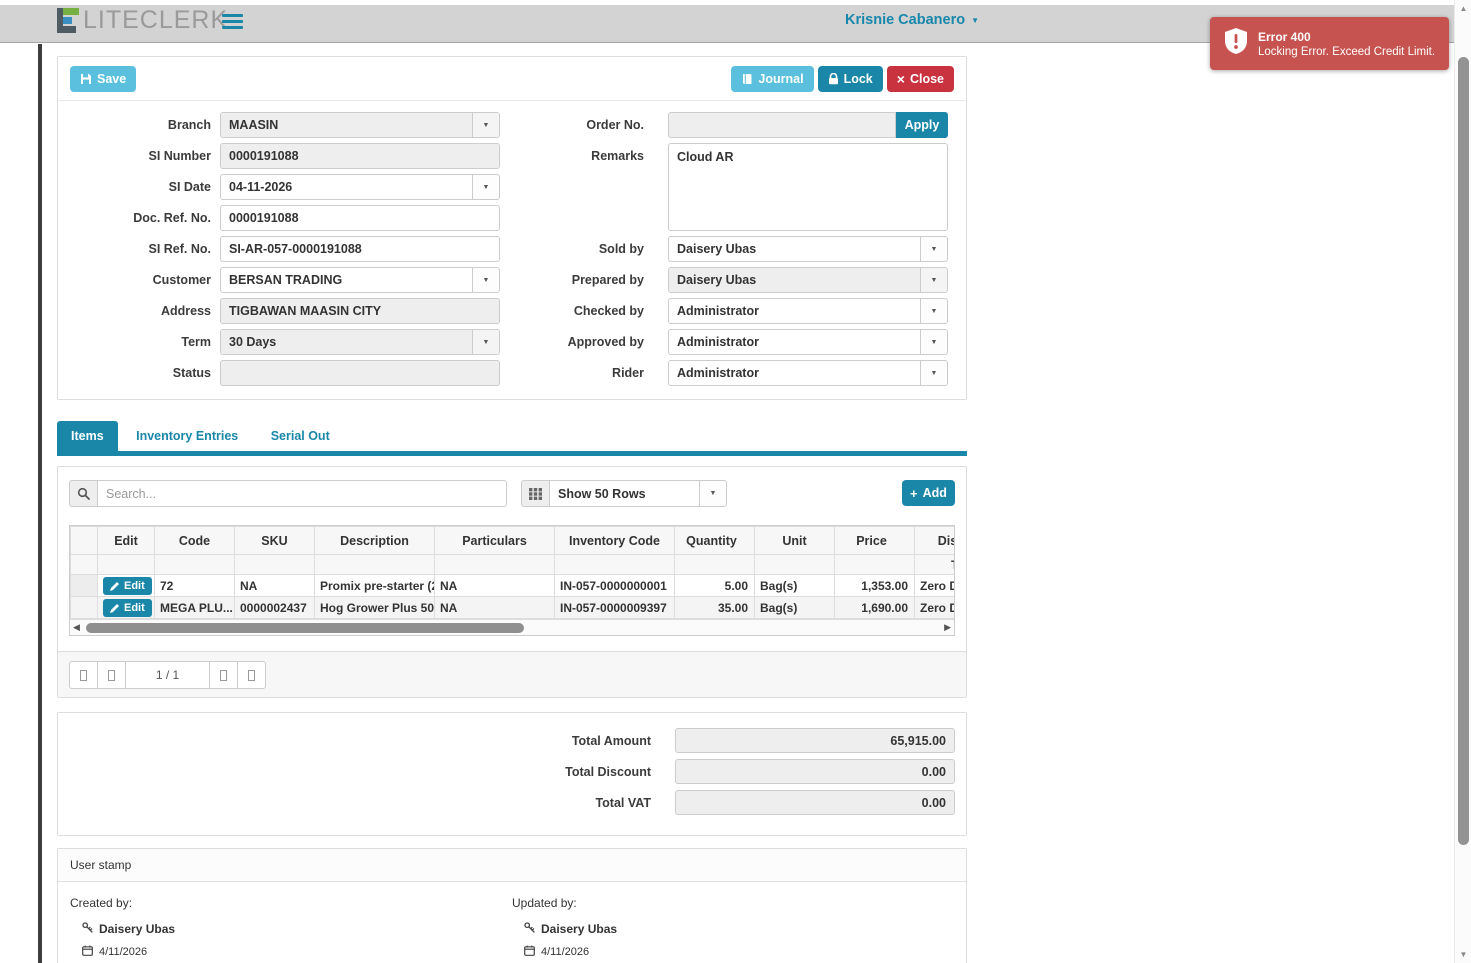 Image resolution: width=1471 pixels, height=963 pixels. I want to click on next-page-button, so click(223, 675).